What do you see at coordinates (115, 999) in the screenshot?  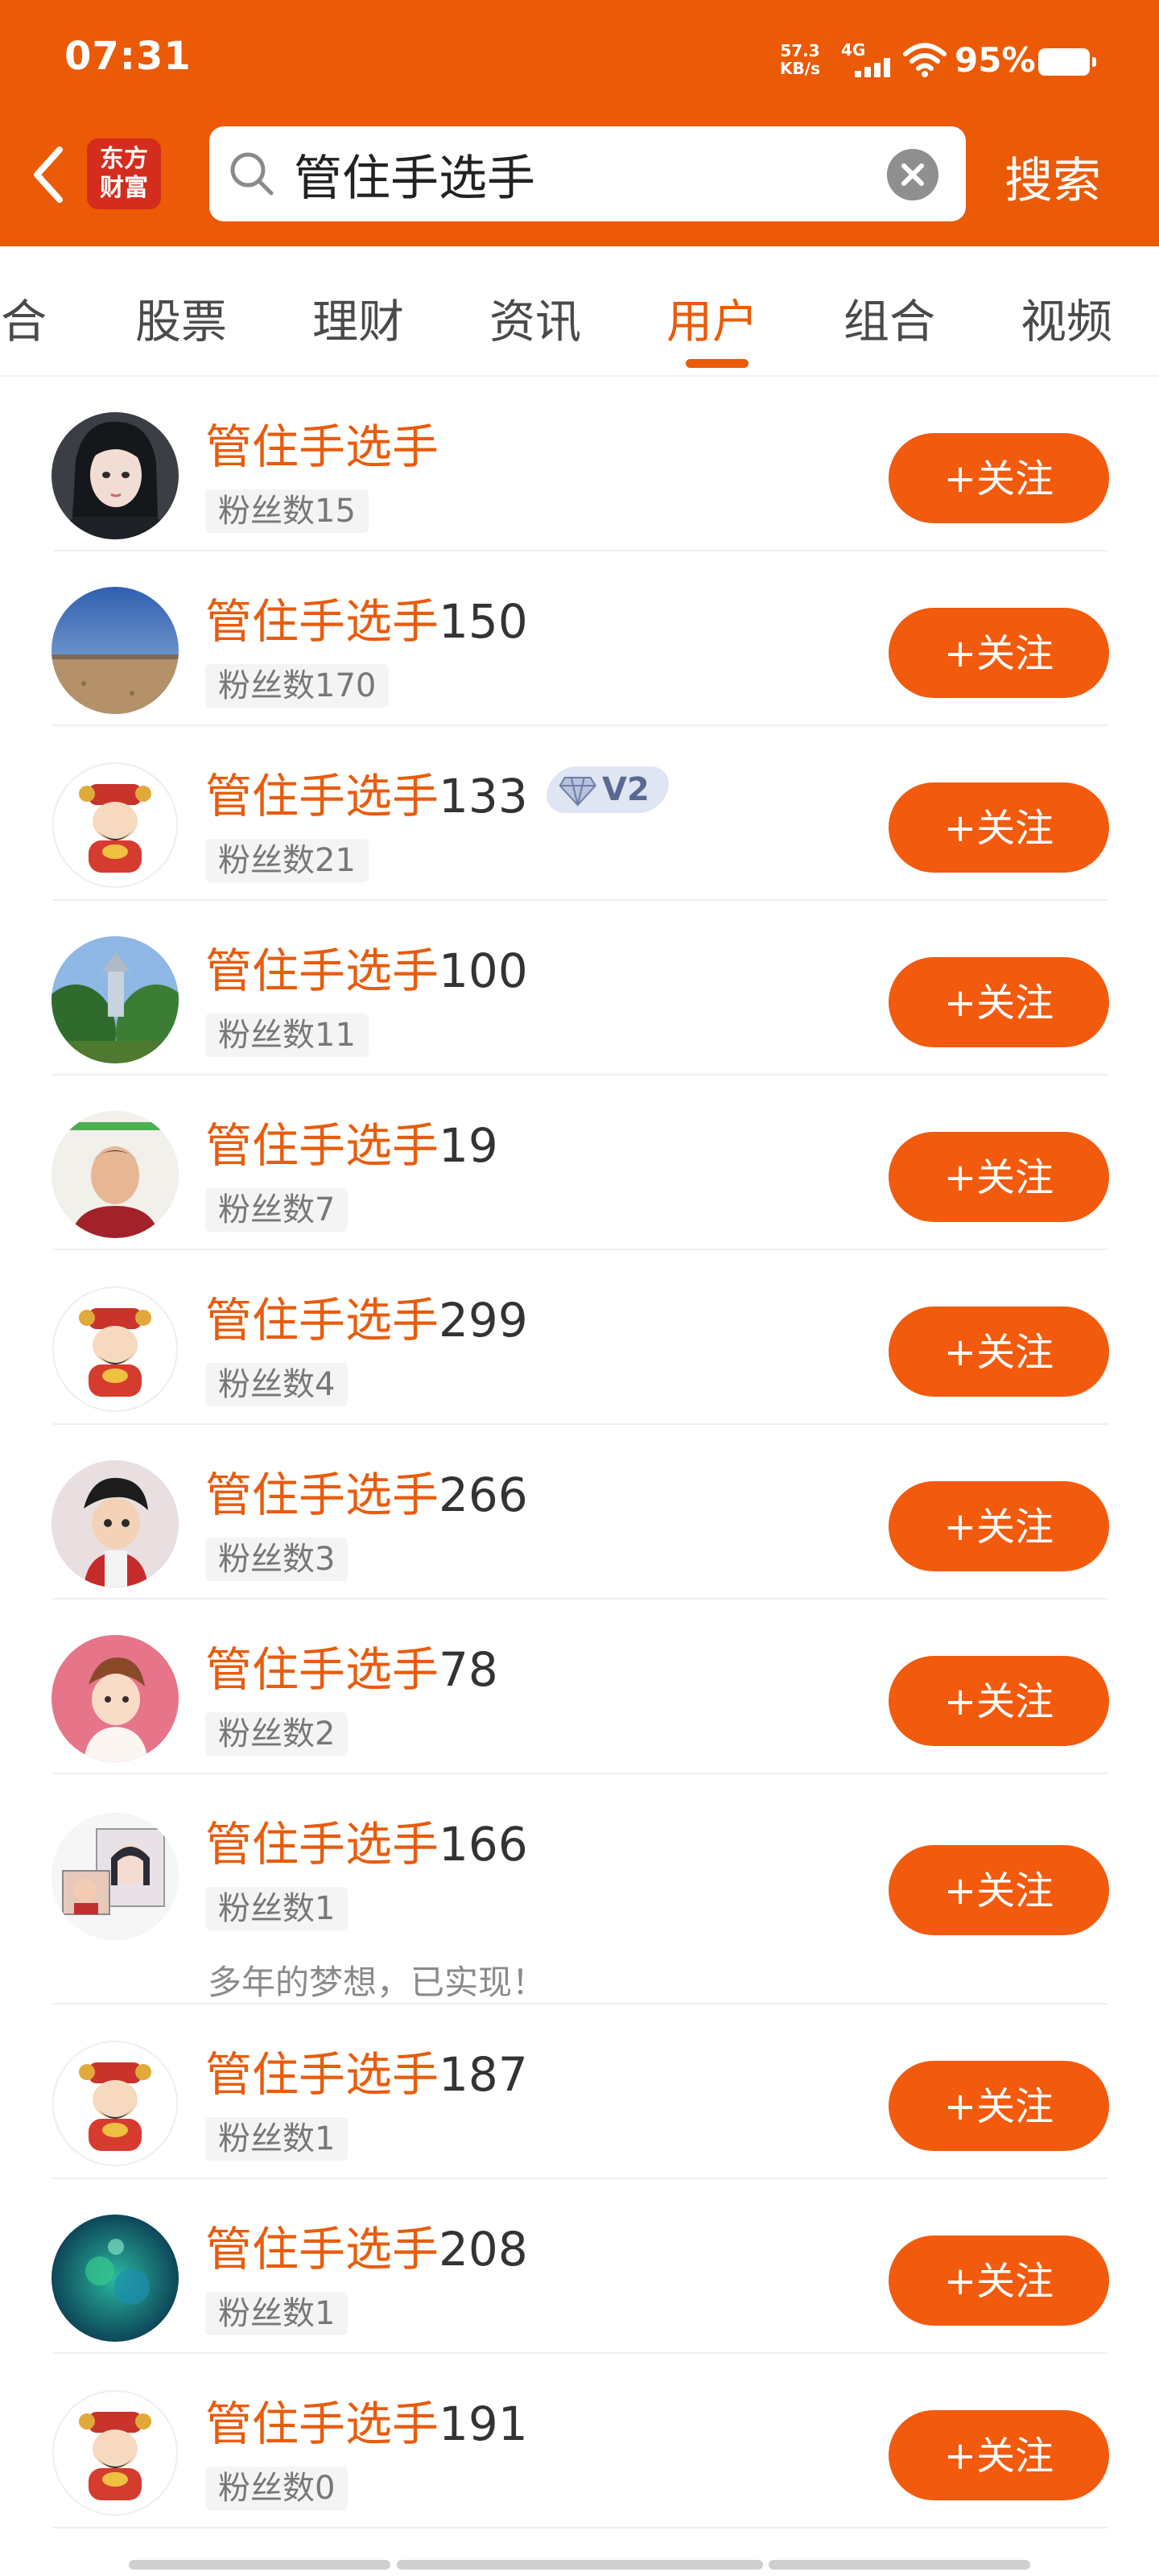 I see `temple-landscape-avatar` at bounding box center [115, 999].